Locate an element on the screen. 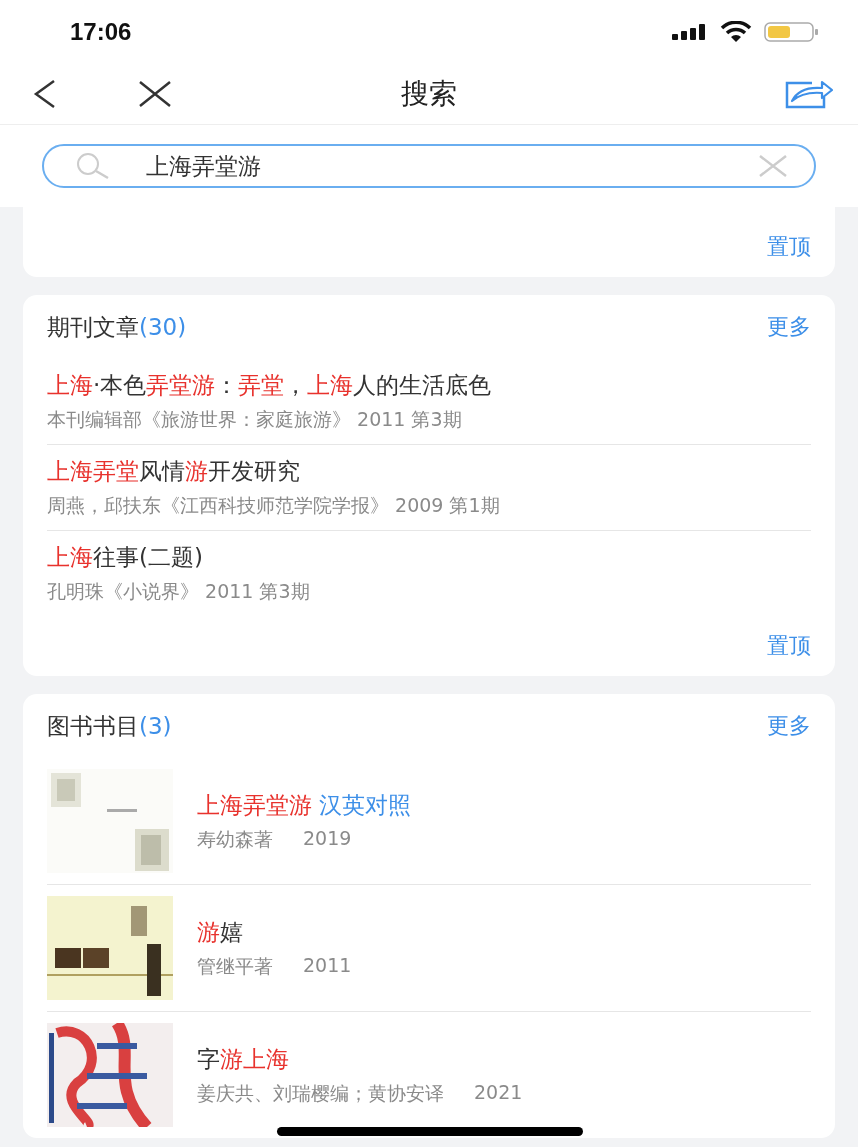  page-title: 搜索 is located at coordinates (429, 94).